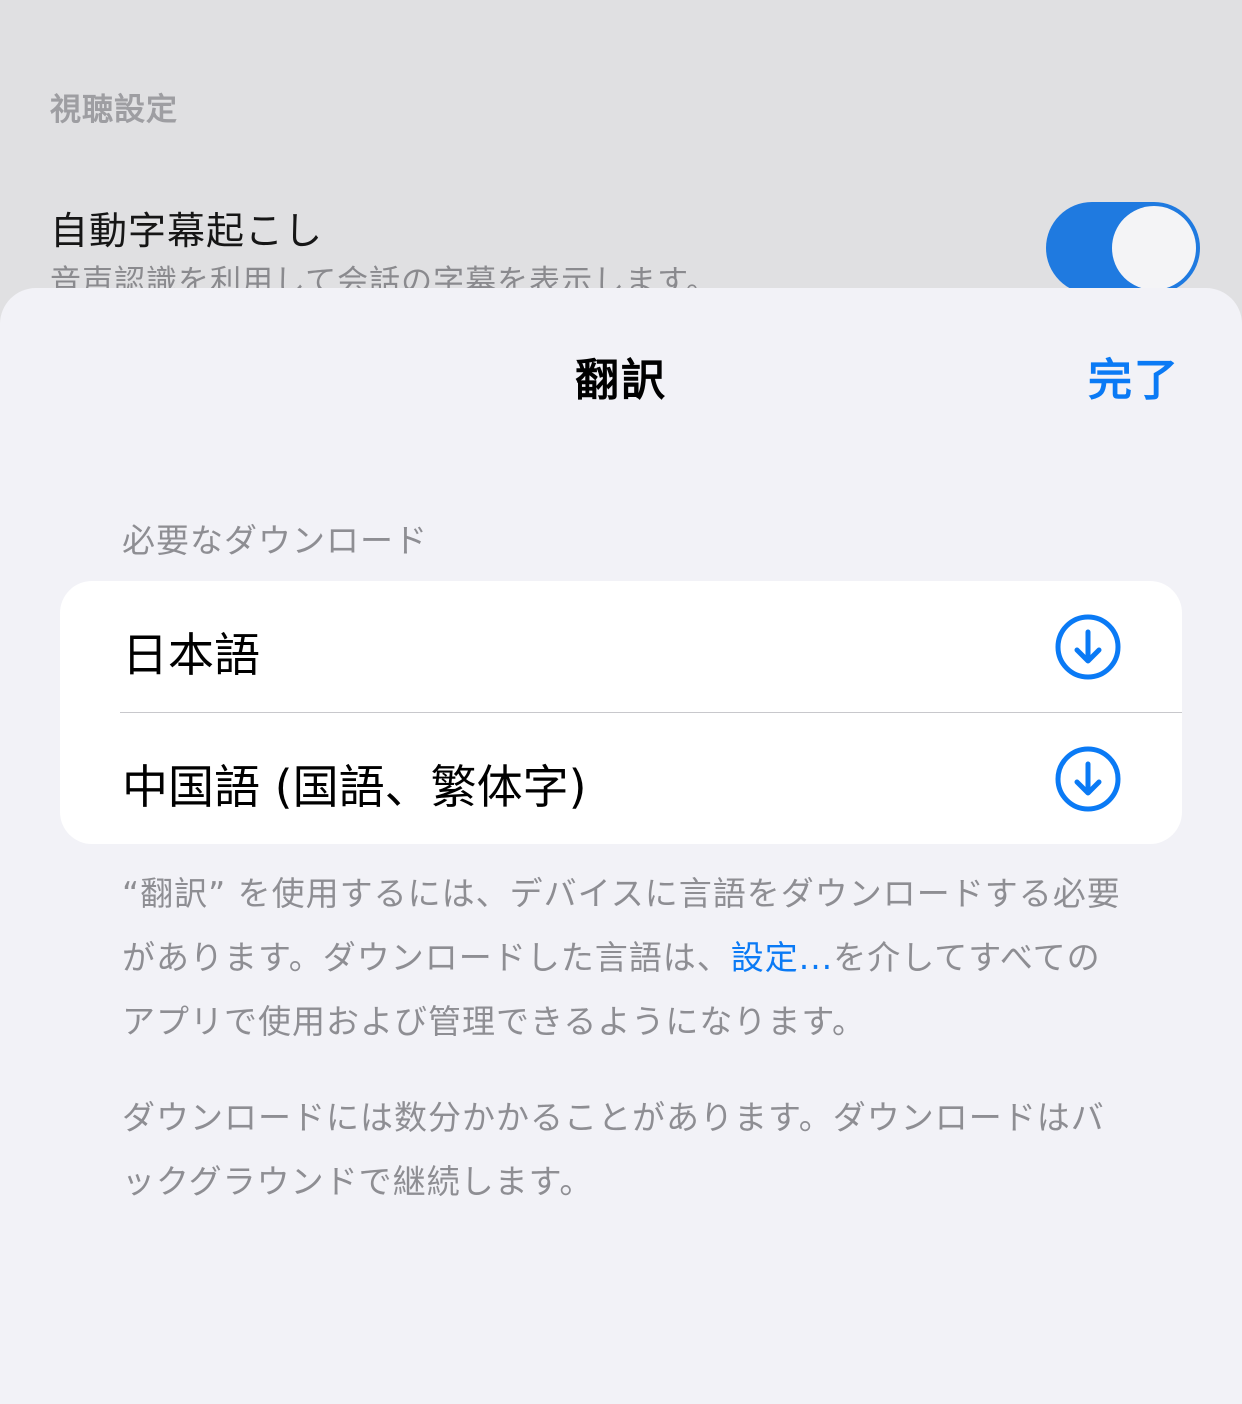 The height and width of the screenshot is (1404, 1242). I want to click on auto-captions-toggle, so click(1123, 248).